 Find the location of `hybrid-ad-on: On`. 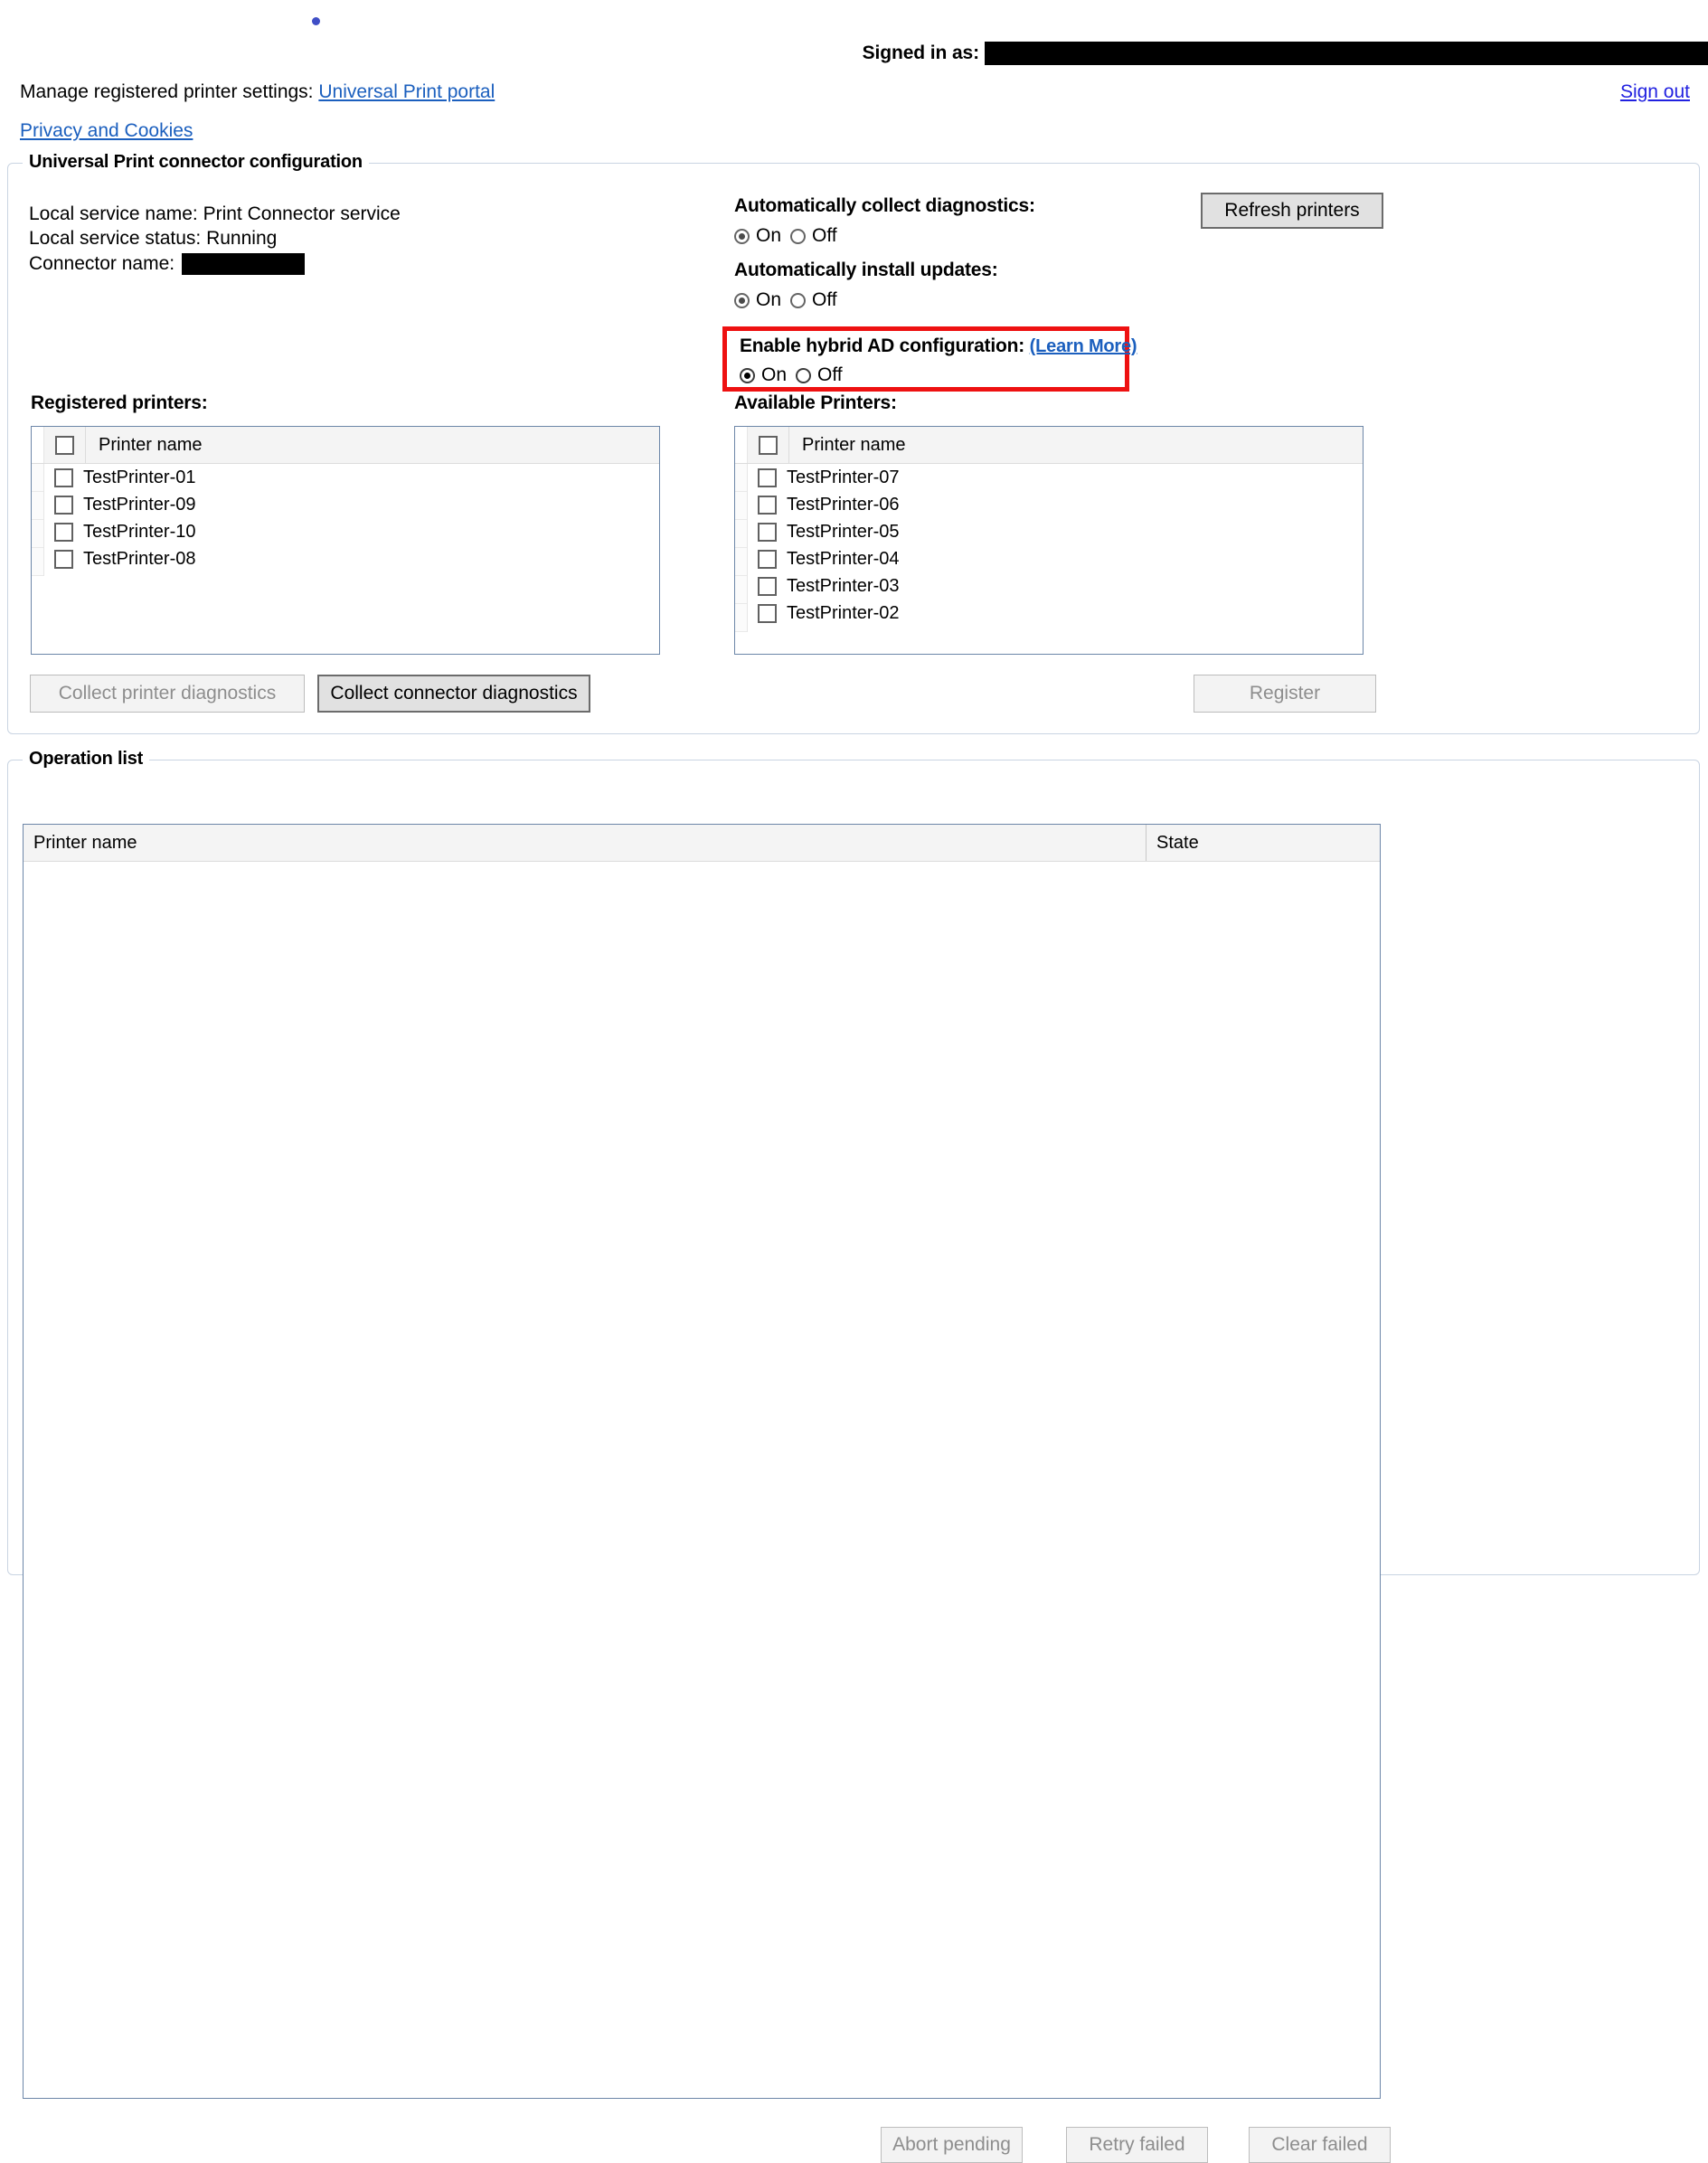

hybrid-ad-on: On is located at coordinates (763, 375).